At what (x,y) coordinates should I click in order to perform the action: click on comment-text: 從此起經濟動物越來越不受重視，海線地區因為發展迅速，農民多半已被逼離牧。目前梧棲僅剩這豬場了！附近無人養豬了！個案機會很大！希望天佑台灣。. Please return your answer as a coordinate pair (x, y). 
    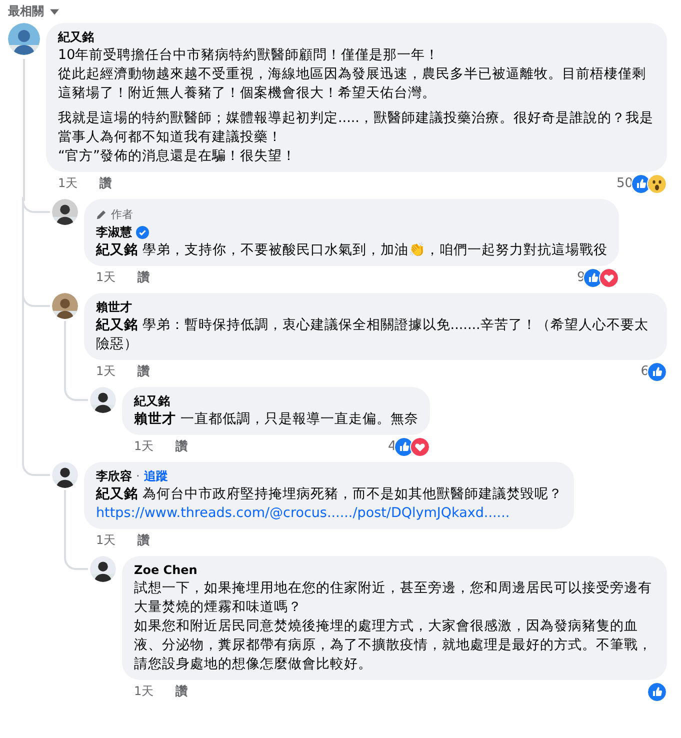
    Looking at the image, I should click on (352, 83).